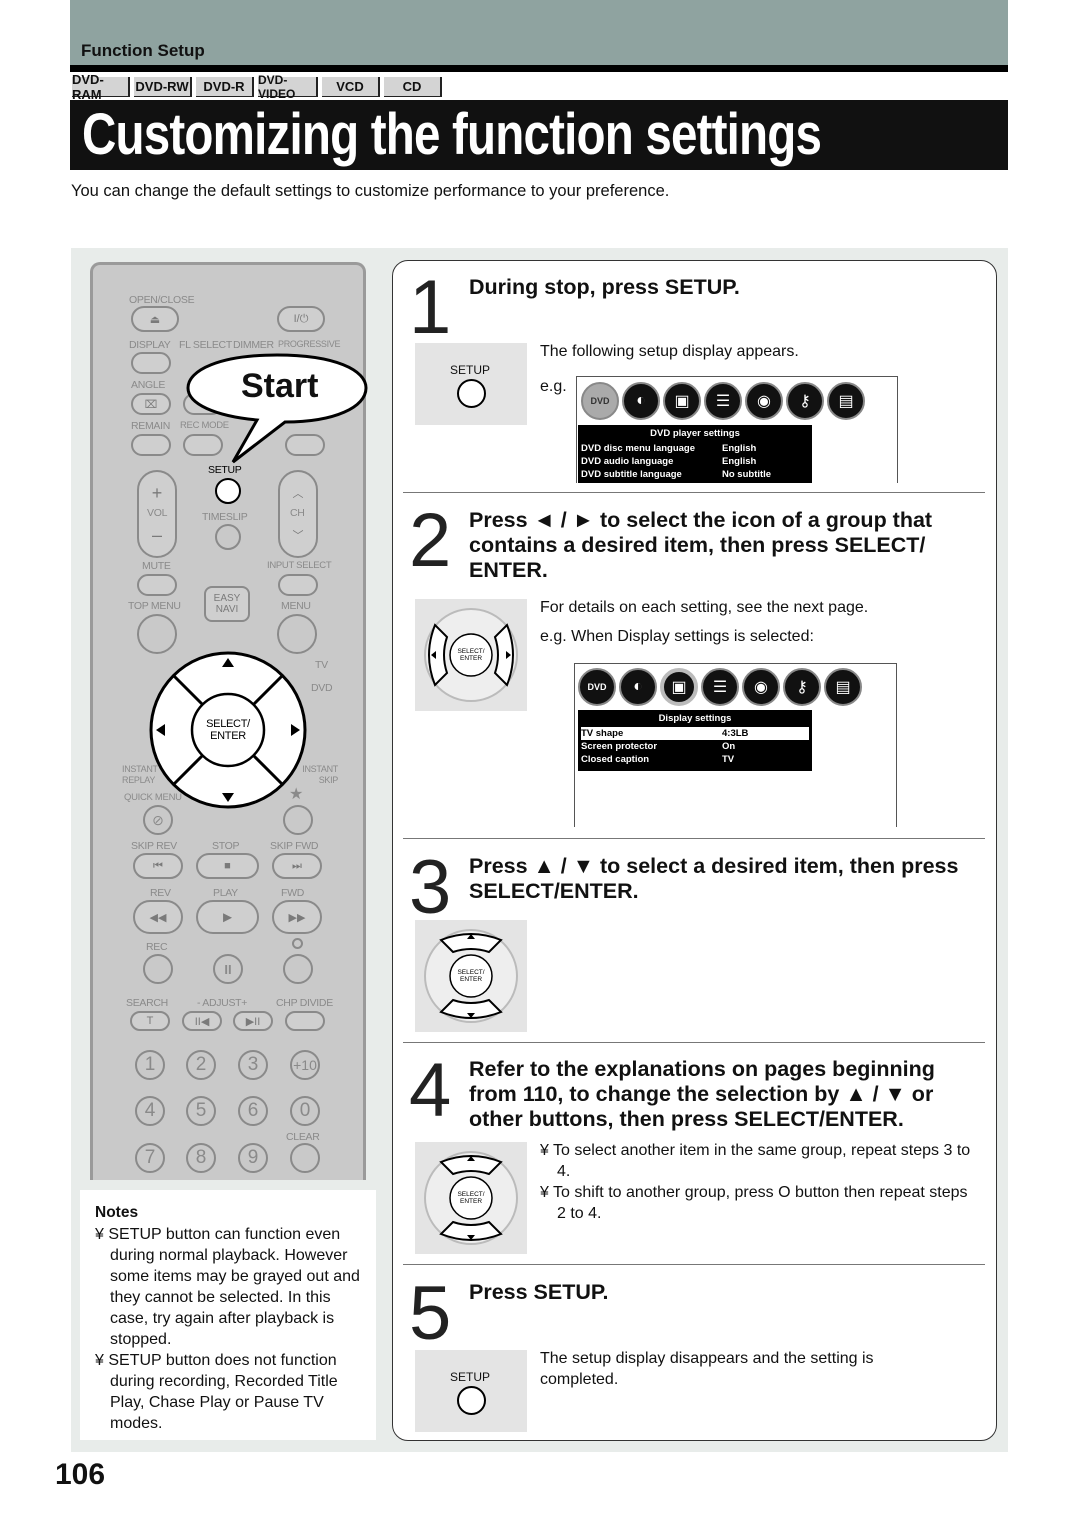 This screenshot has height=1523, width=1080. Describe the element at coordinates (296, 606) in the screenshot. I see `remote-label: MENU` at that location.